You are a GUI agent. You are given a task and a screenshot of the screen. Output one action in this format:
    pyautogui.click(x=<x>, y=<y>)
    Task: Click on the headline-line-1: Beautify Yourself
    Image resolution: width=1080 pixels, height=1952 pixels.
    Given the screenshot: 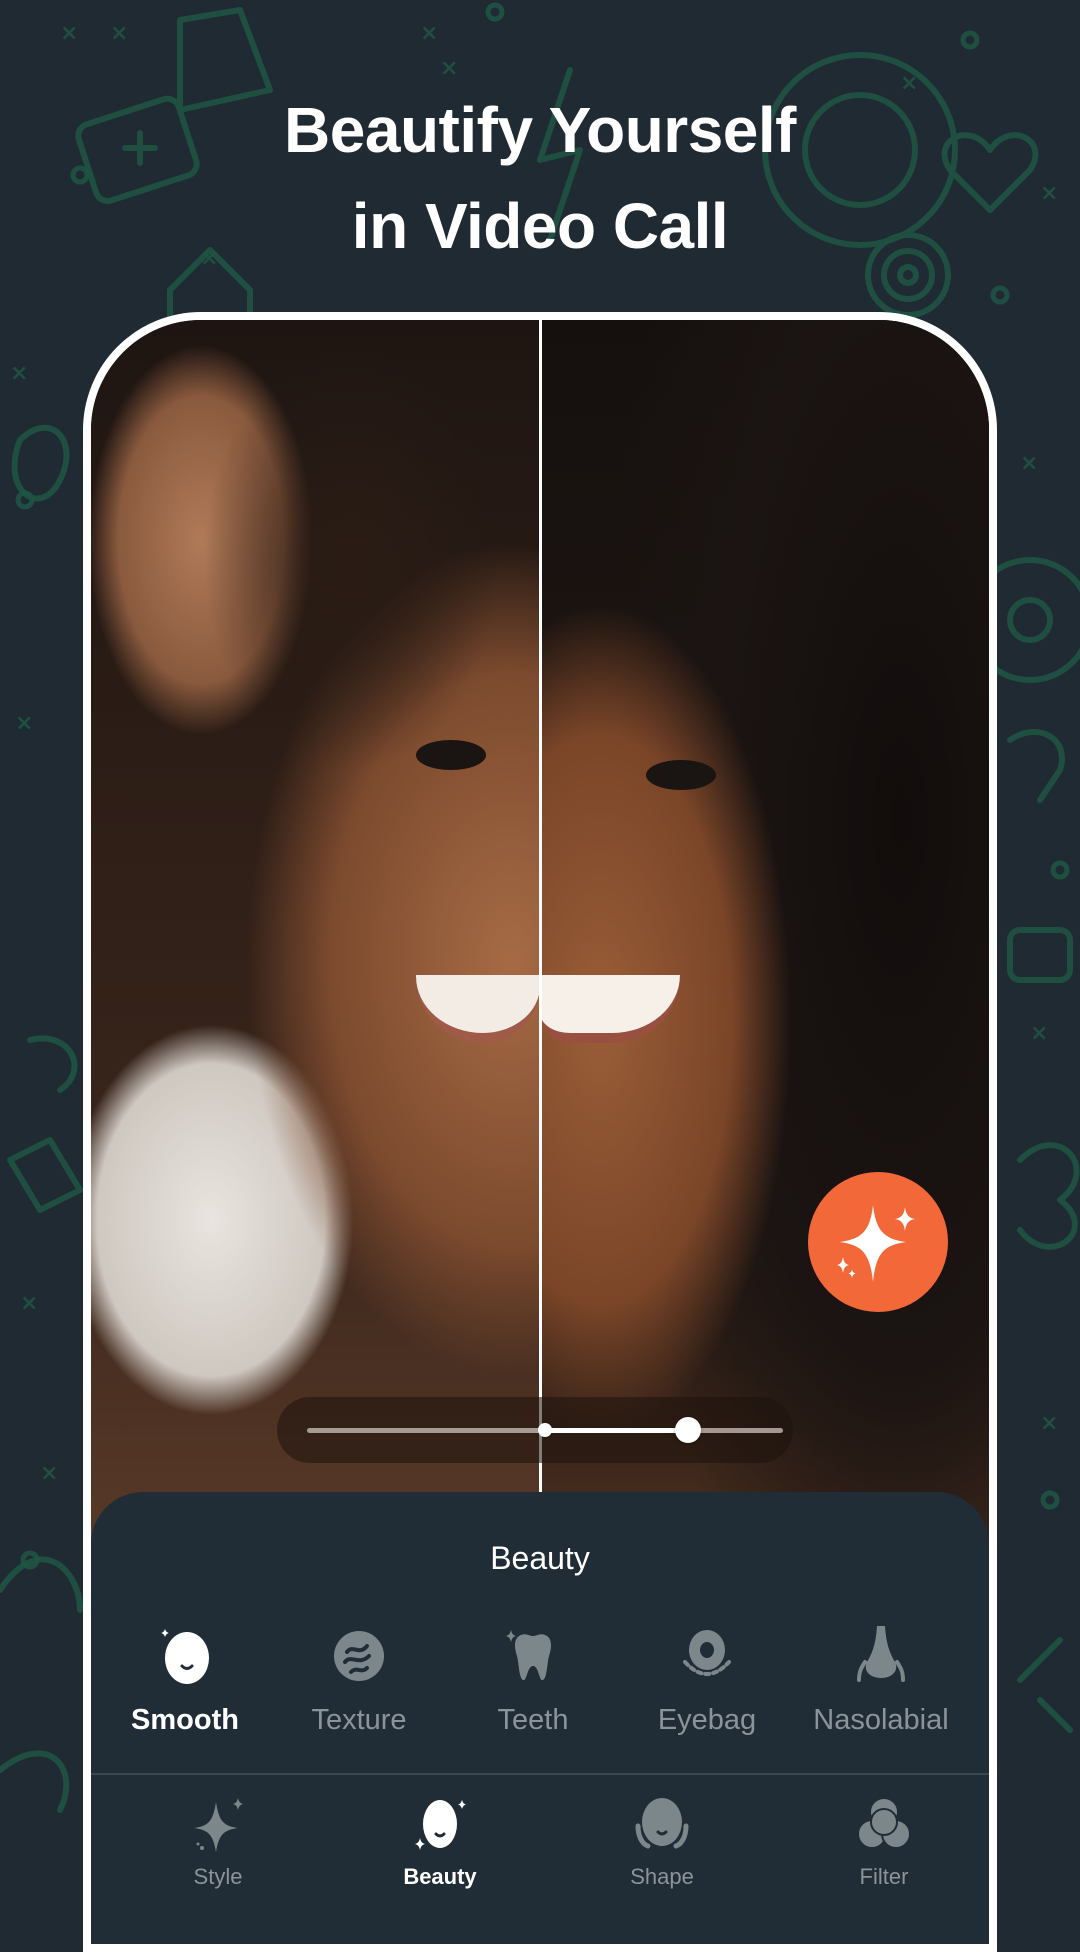 What is the action you would take?
    pyautogui.click(x=540, y=130)
    